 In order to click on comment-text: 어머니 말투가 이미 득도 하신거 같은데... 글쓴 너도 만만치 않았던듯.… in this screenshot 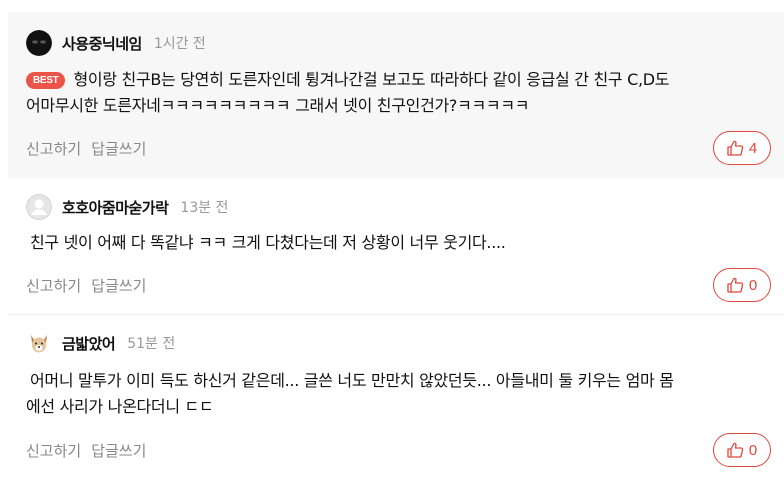, I will do `click(400, 394)`.